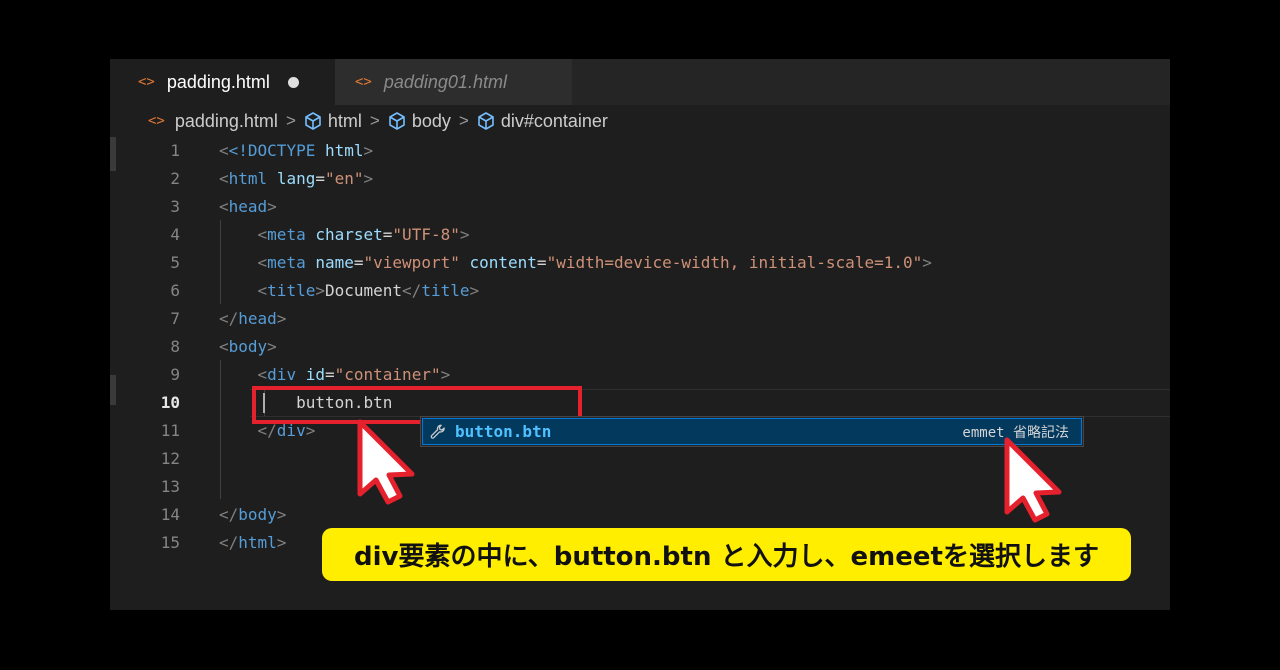  I want to click on line-number: 14, so click(170, 514).